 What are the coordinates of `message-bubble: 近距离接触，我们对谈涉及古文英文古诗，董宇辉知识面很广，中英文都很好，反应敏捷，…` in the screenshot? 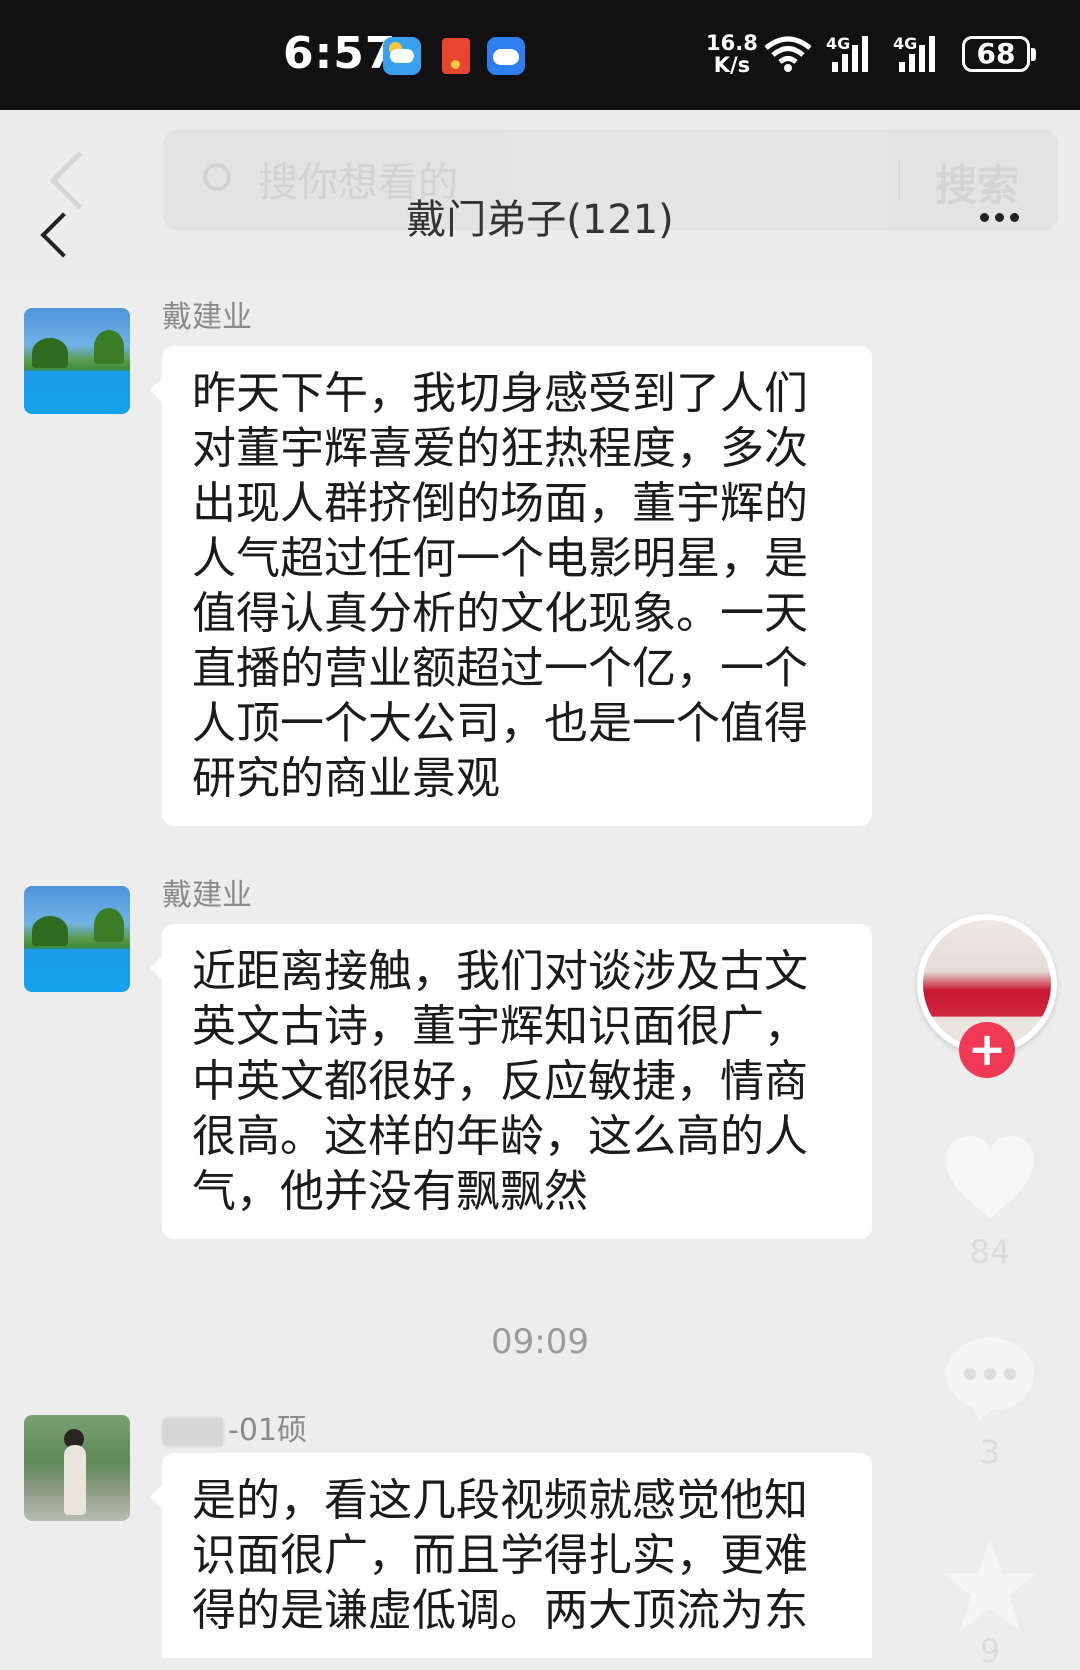 It's located at (511, 1081).